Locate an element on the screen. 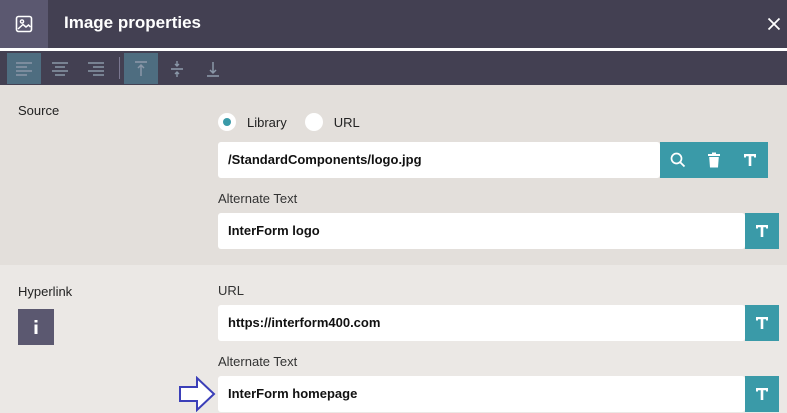 This screenshot has height=413, width=787. align-top-icon is located at coordinates (141, 68).